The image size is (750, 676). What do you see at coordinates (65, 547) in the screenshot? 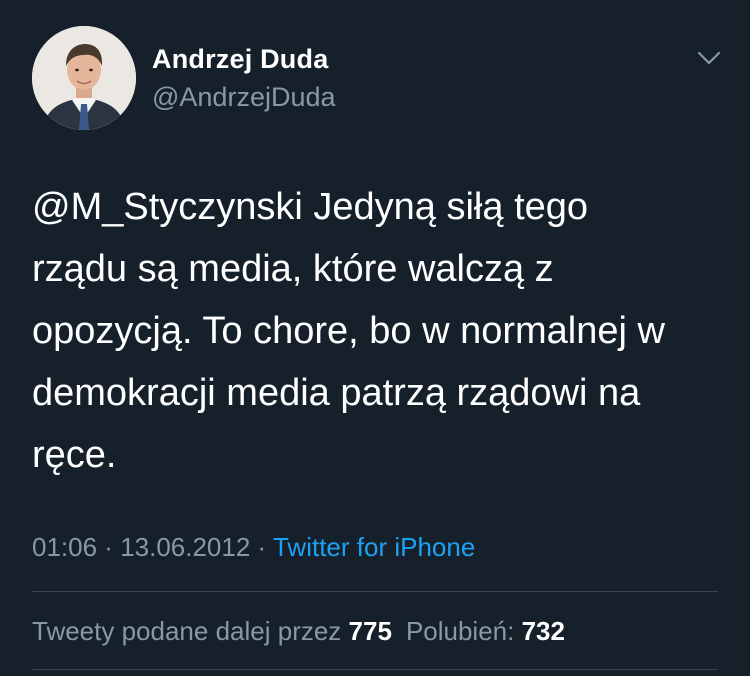
I see `tweet-time: 01:06` at bounding box center [65, 547].